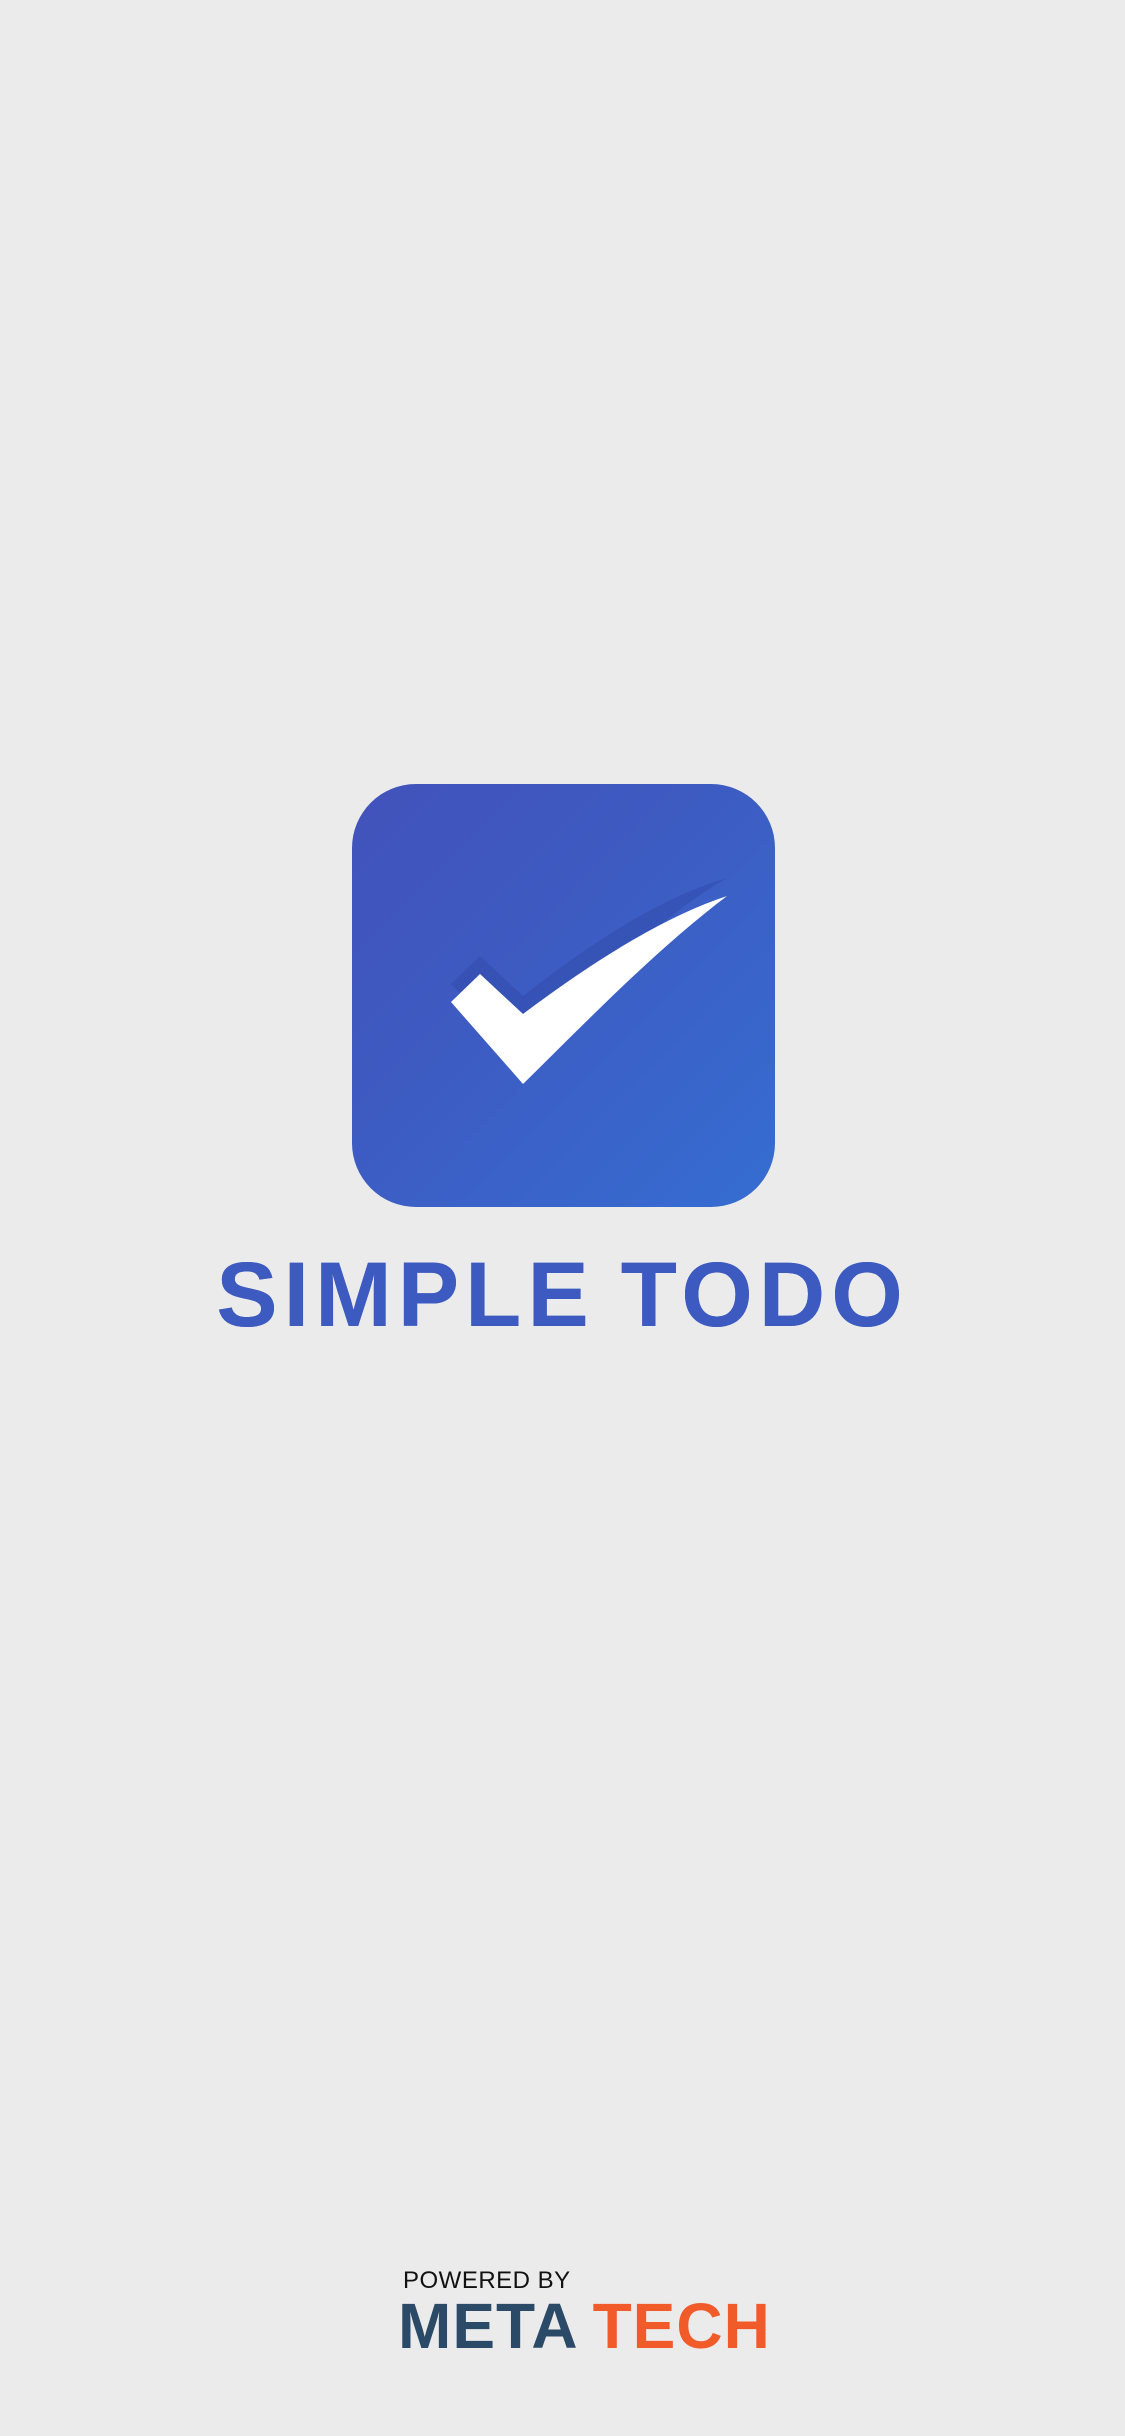 The height and width of the screenshot is (2436, 1125). I want to click on brand-meta-text: META, so click(488, 2326).